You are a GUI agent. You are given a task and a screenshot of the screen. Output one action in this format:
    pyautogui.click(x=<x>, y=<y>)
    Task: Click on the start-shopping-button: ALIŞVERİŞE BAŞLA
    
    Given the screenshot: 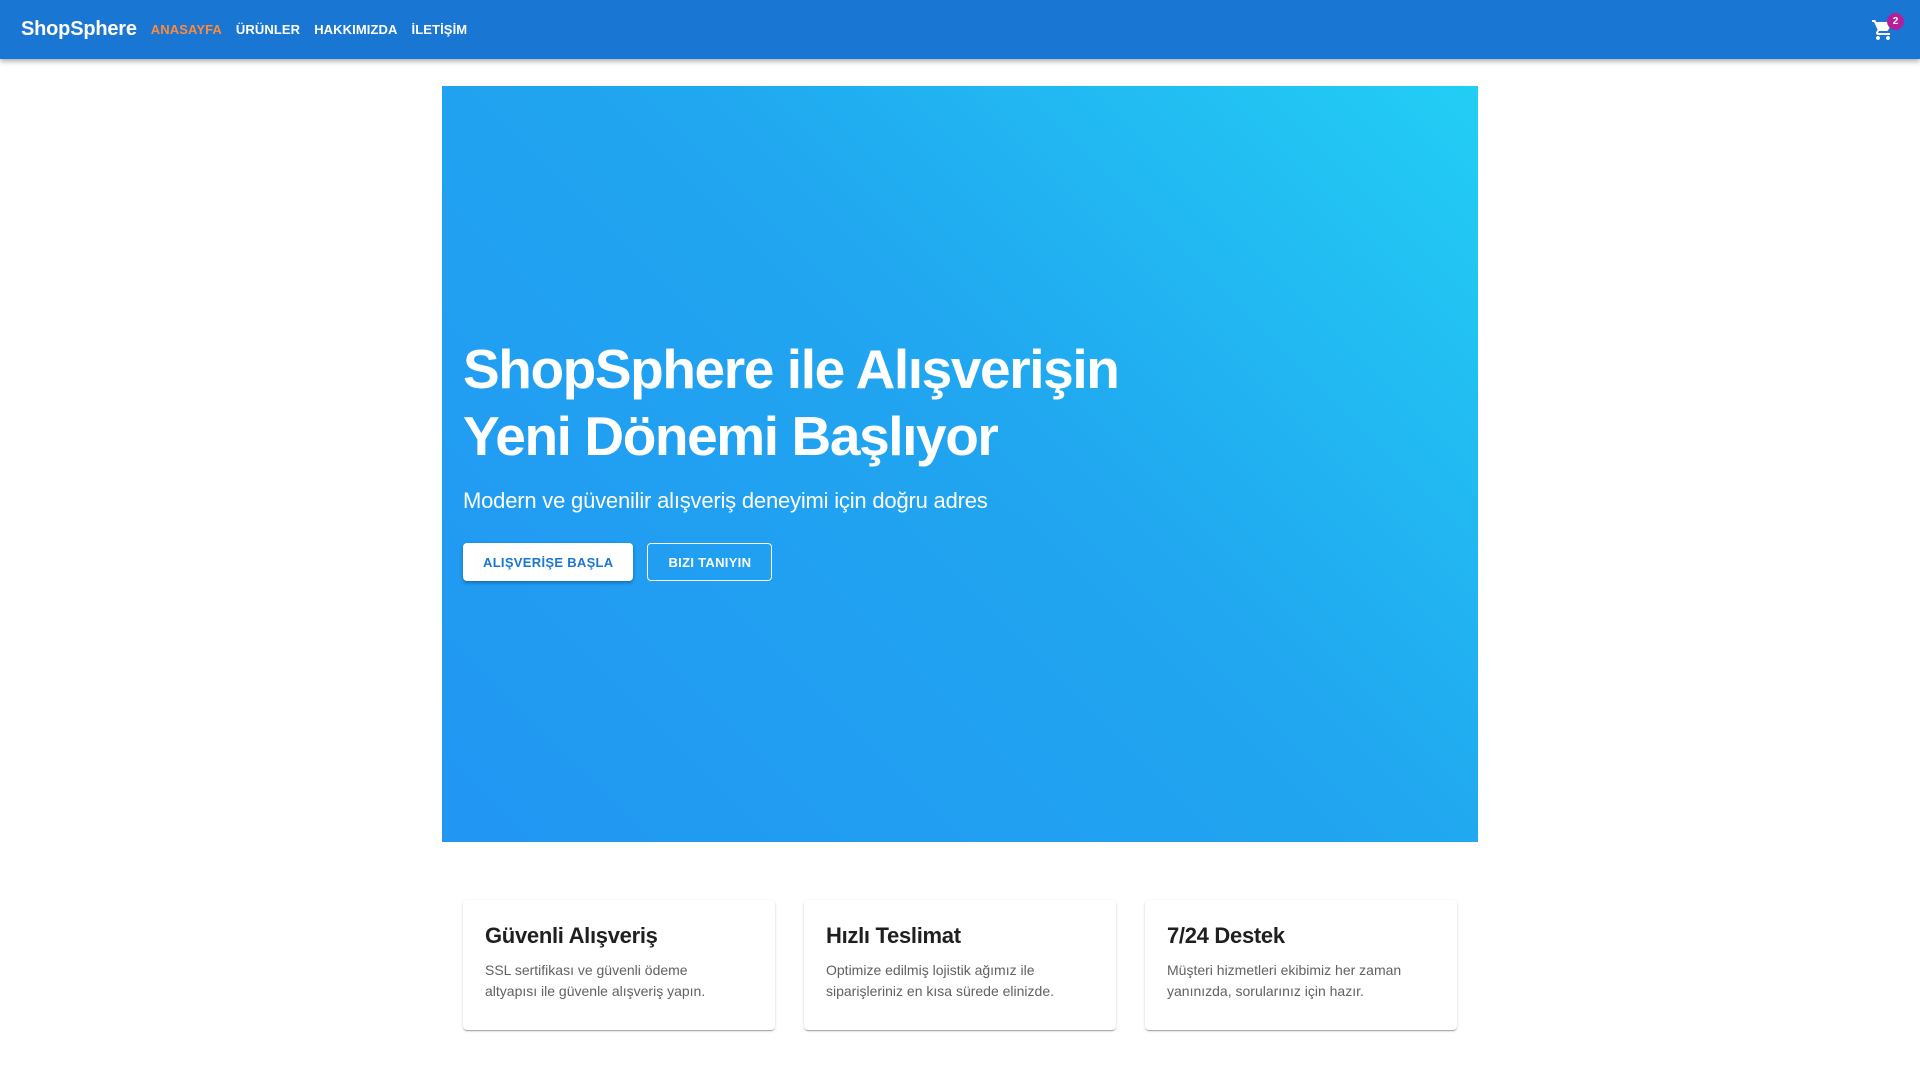 What is the action you would take?
    pyautogui.click(x=548, y=562)
    